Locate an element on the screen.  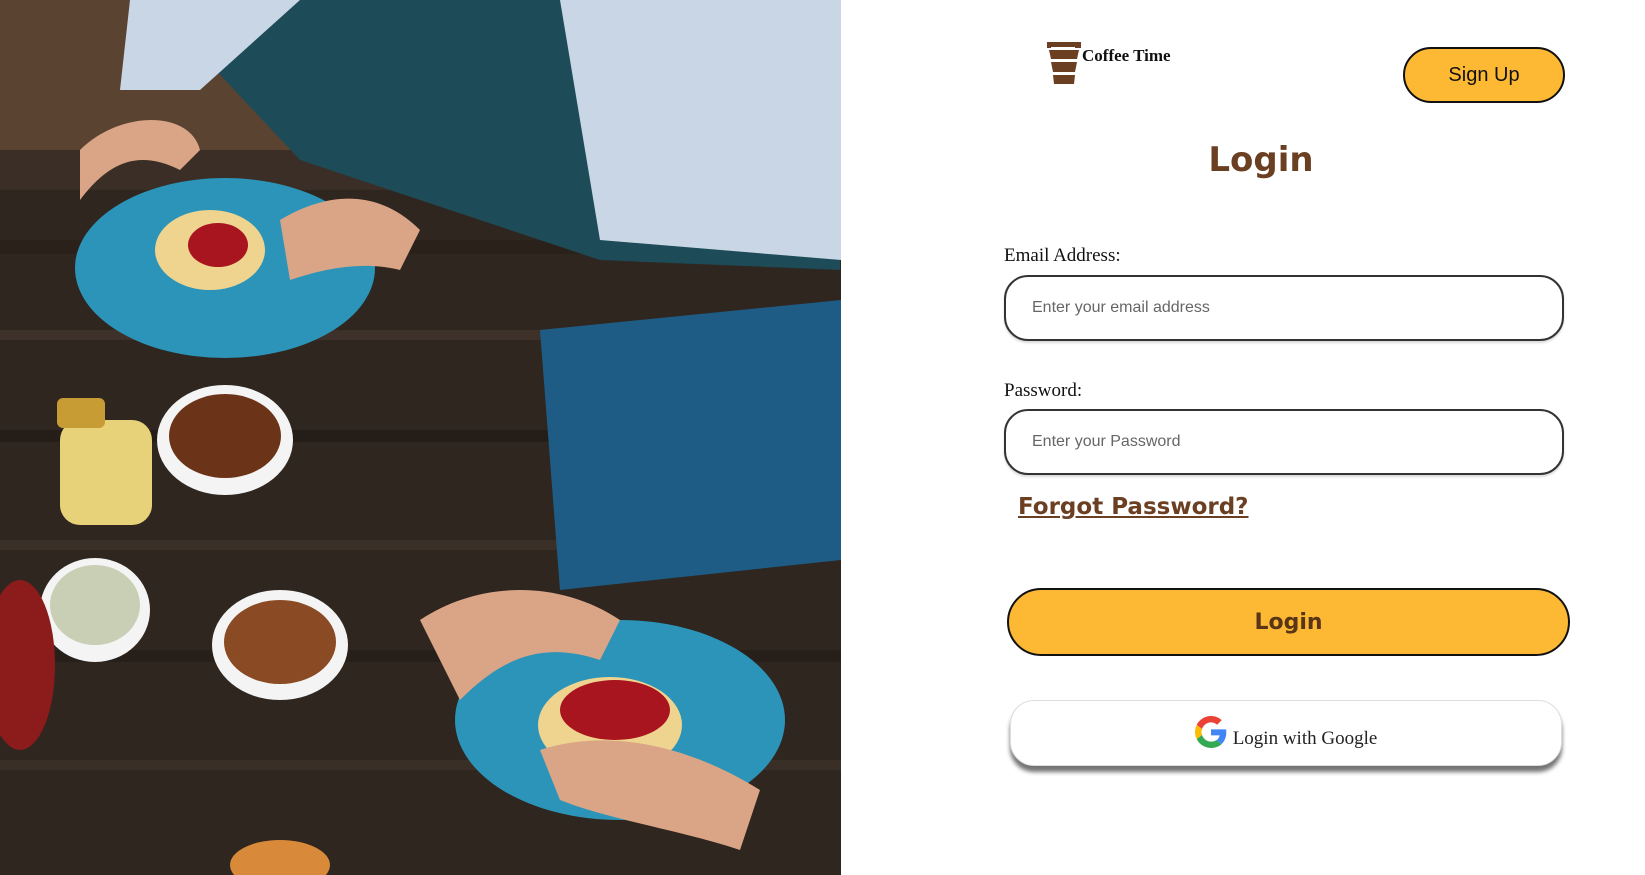
email-label: Email Address: is located at coordinates (1062, 255).